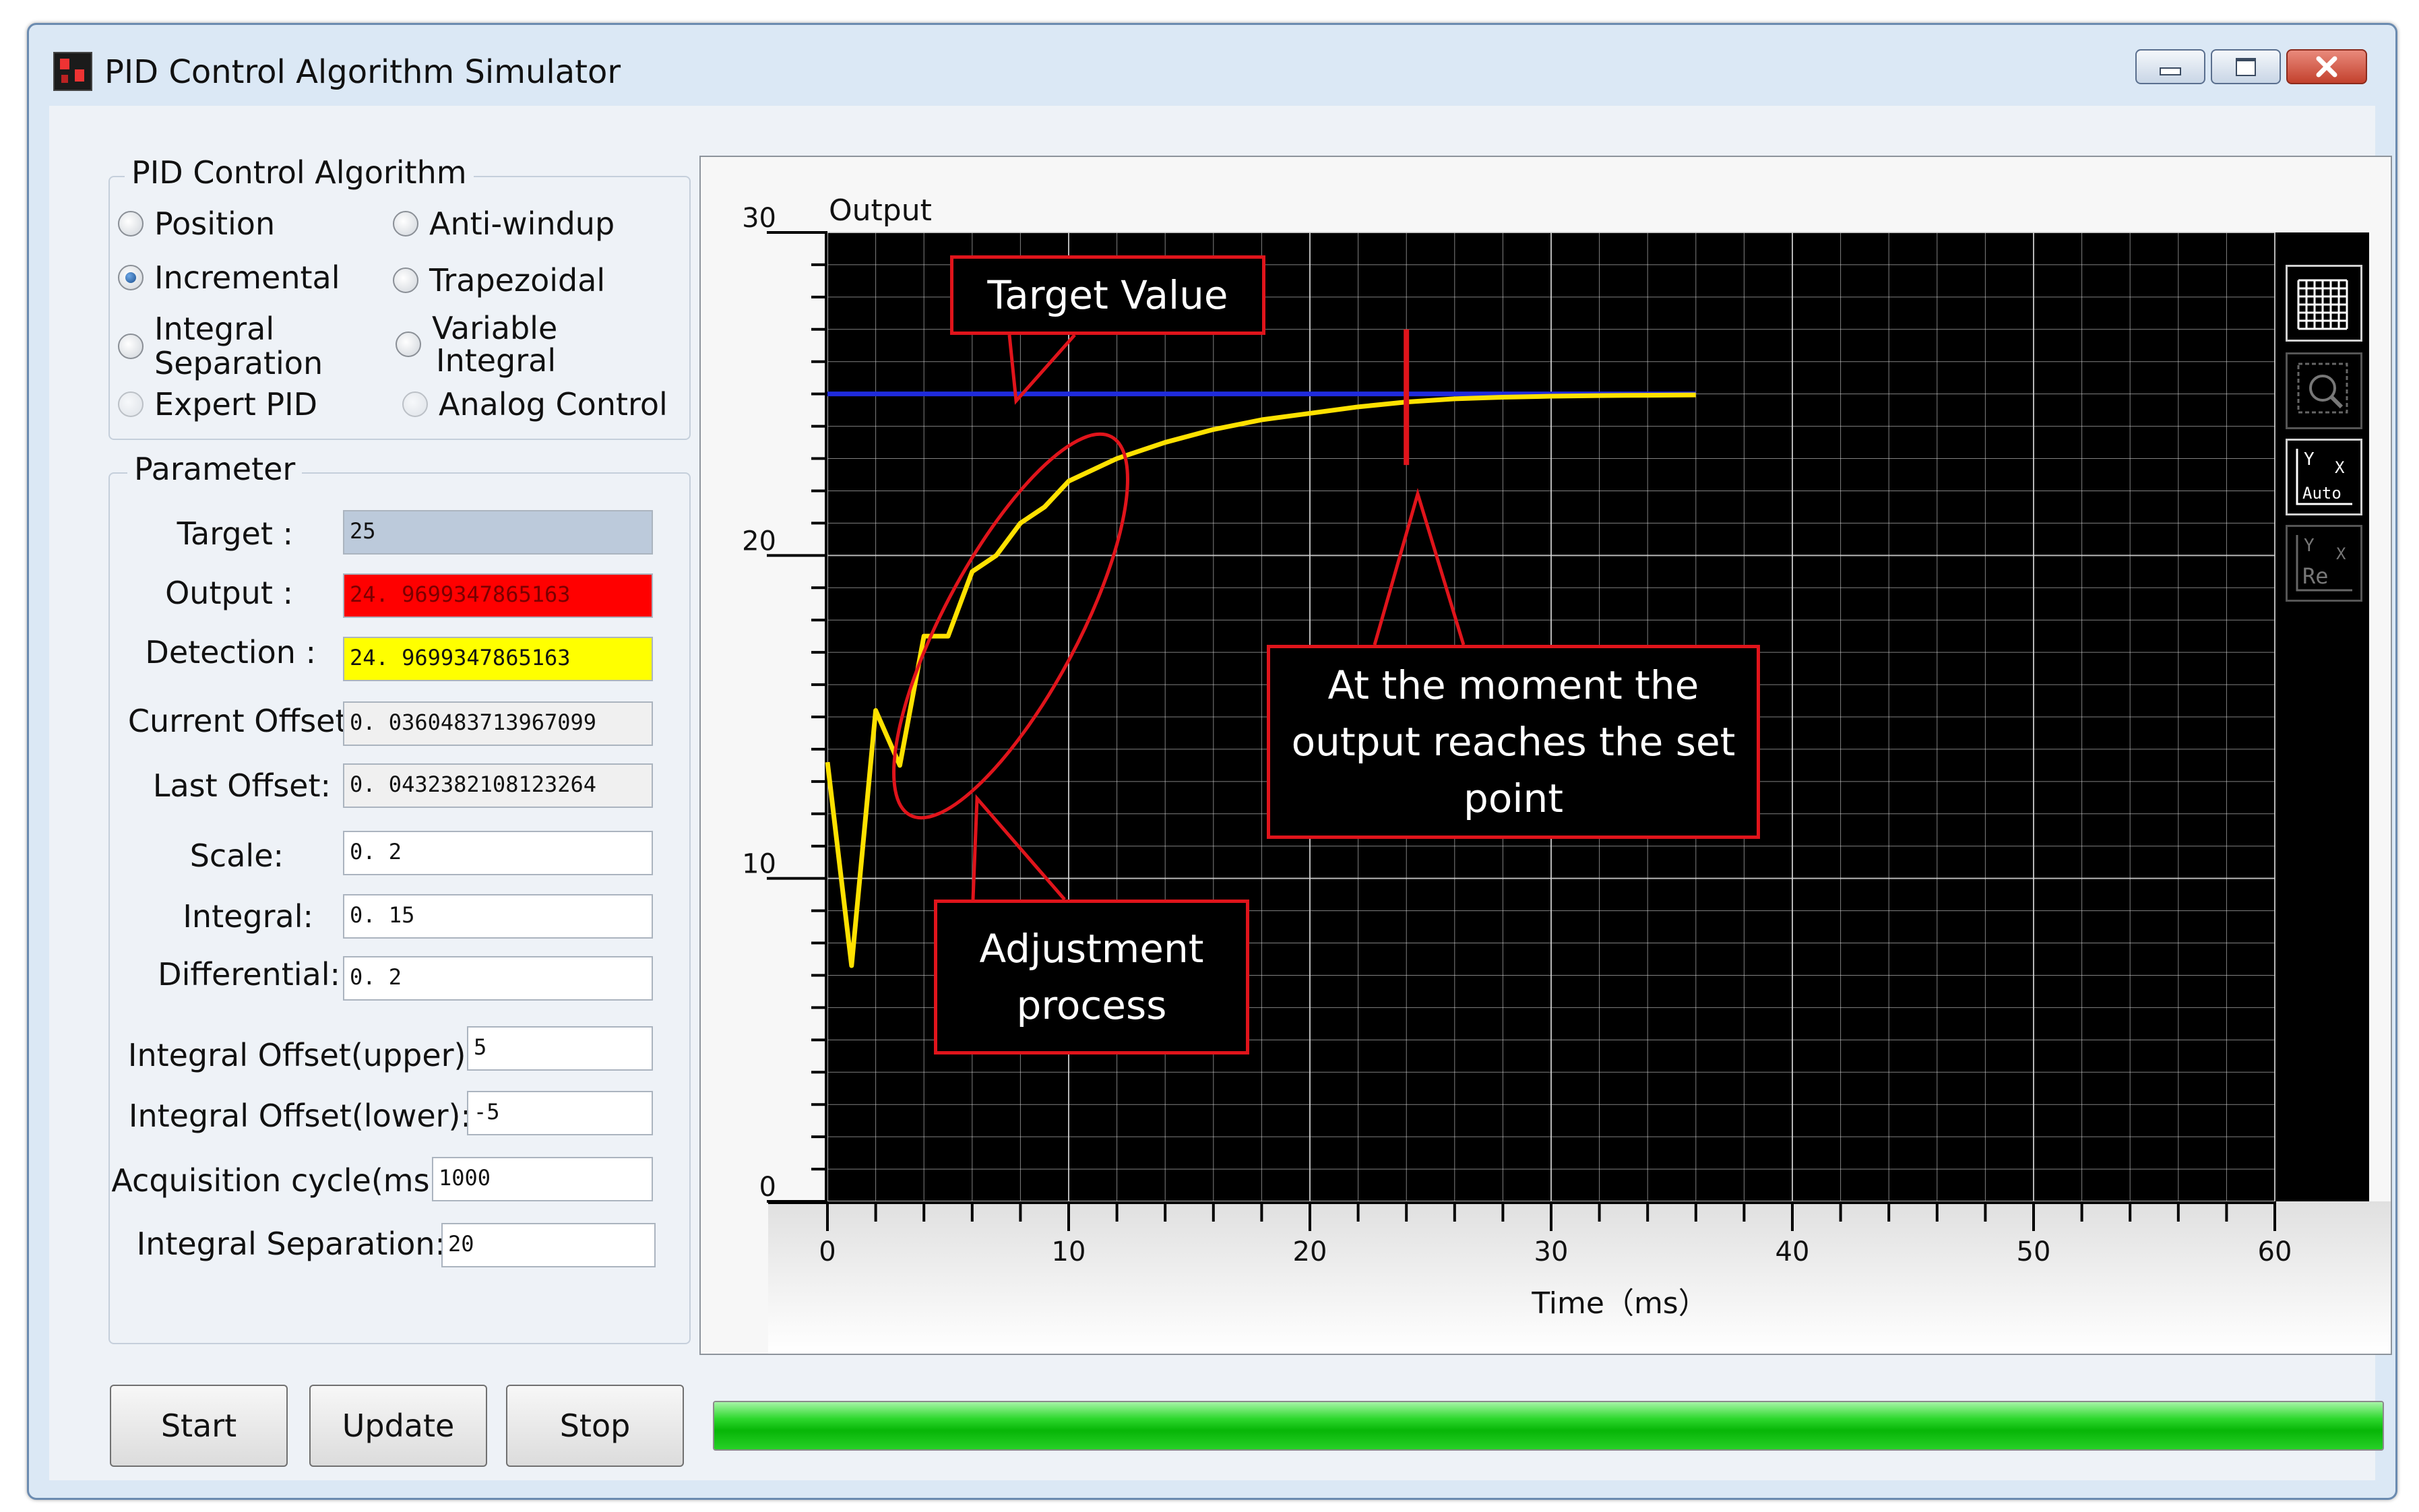  What do you see at coordinates (1069, 1251) in the screenshot?
I see `x-tick-label: 10` at bounding box center [1069, 1251].